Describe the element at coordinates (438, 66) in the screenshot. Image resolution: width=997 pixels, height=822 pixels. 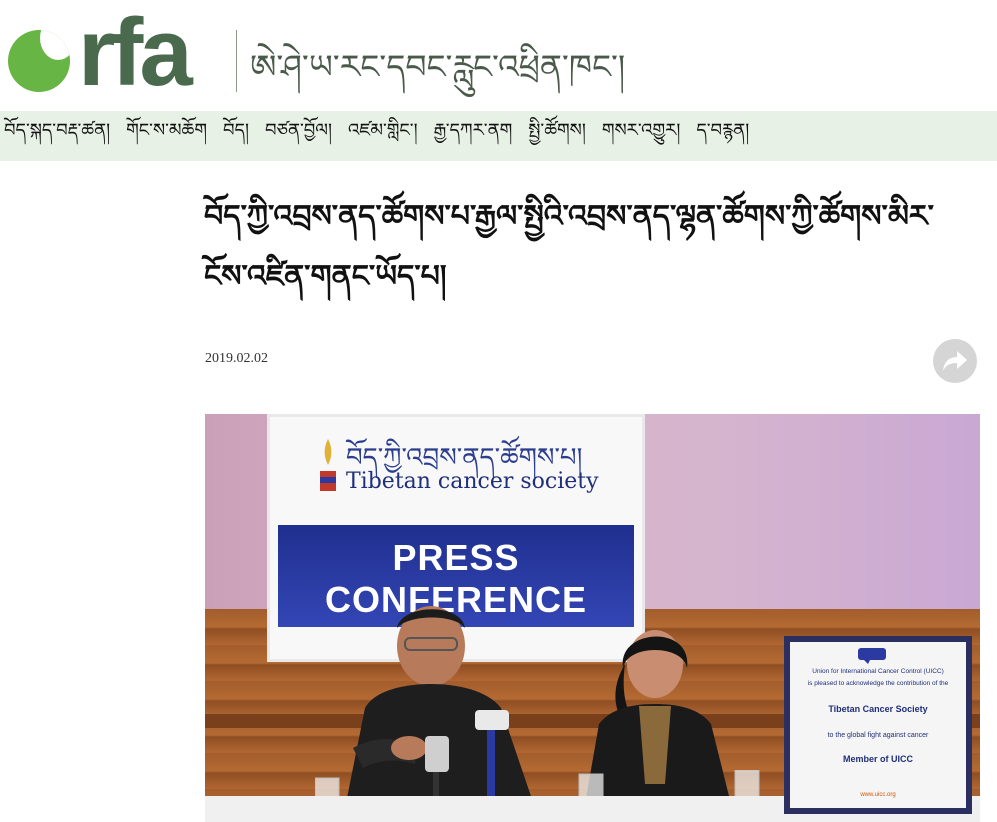
I see `service-name: ཨེ་ཤེ་ཡ་རང་དབང་རླུང་འཕྲིན་ཁང་།` at that location.